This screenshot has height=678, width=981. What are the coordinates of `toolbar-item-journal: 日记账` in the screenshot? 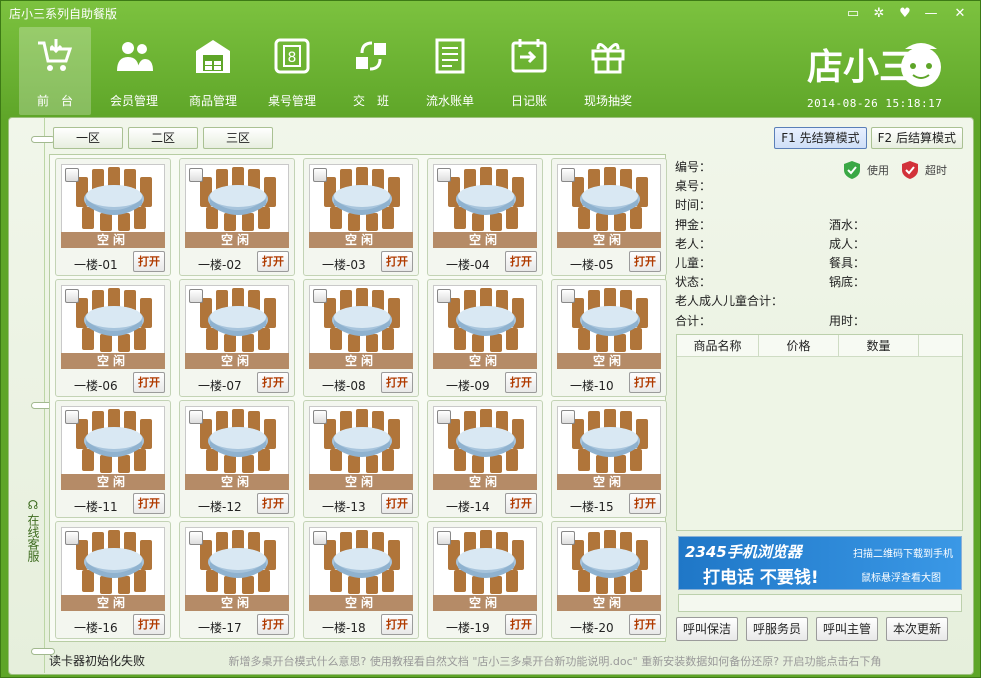 It's located at (529, 71).